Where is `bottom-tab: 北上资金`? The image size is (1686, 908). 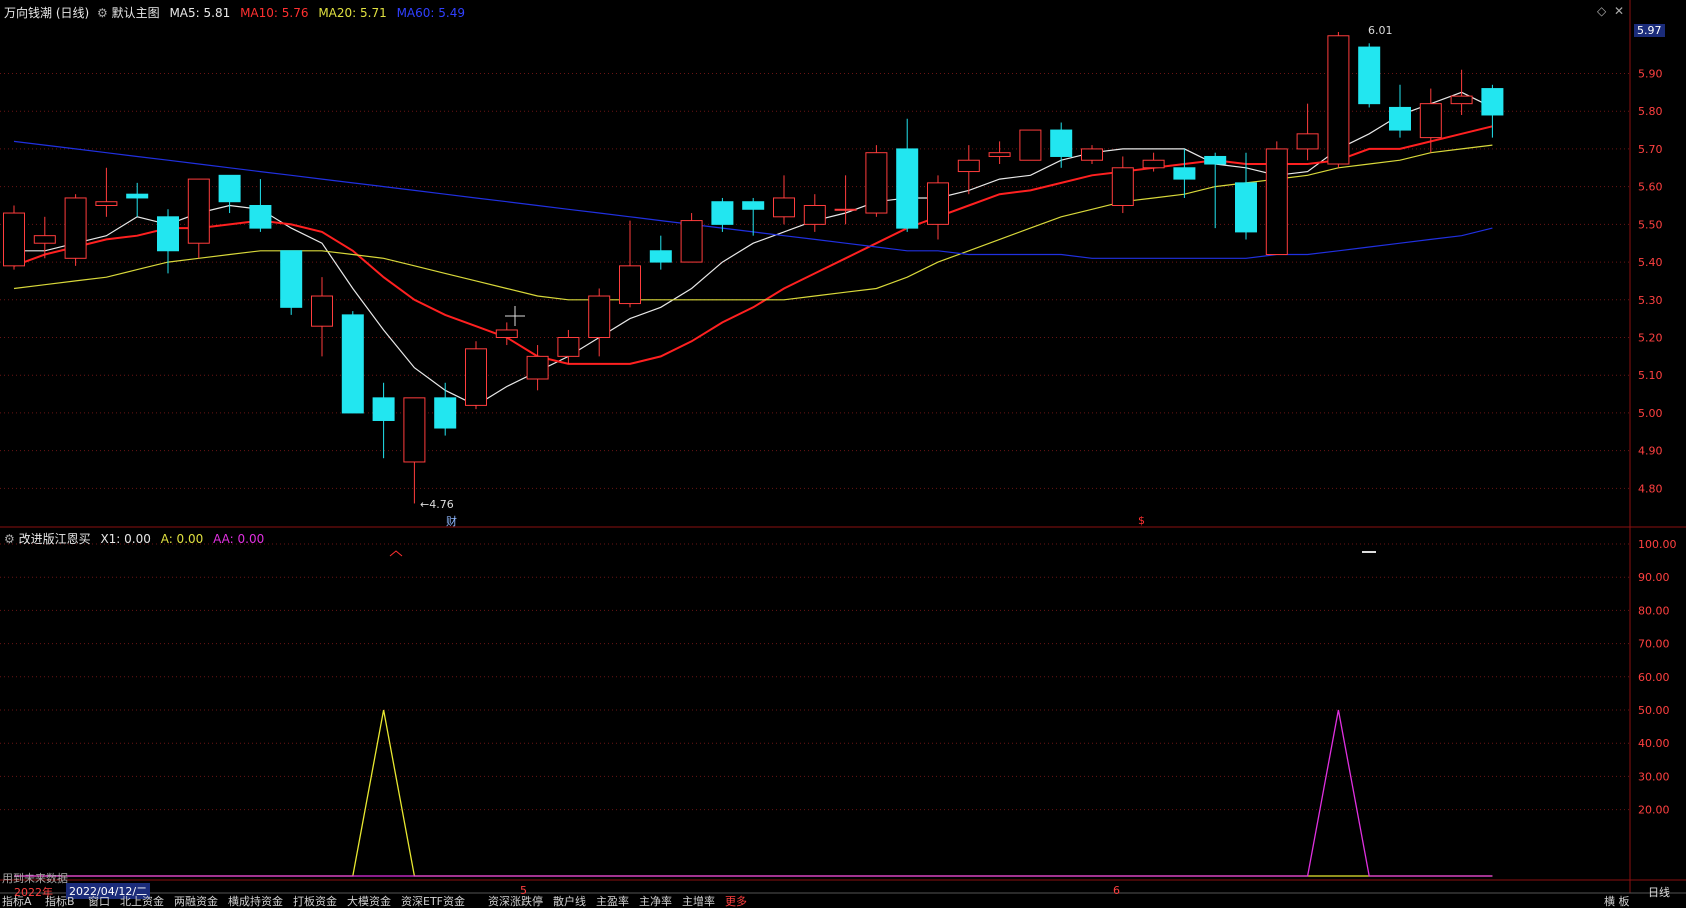 bottom-tab: 北上资金 is located at coordinates (142, 900).